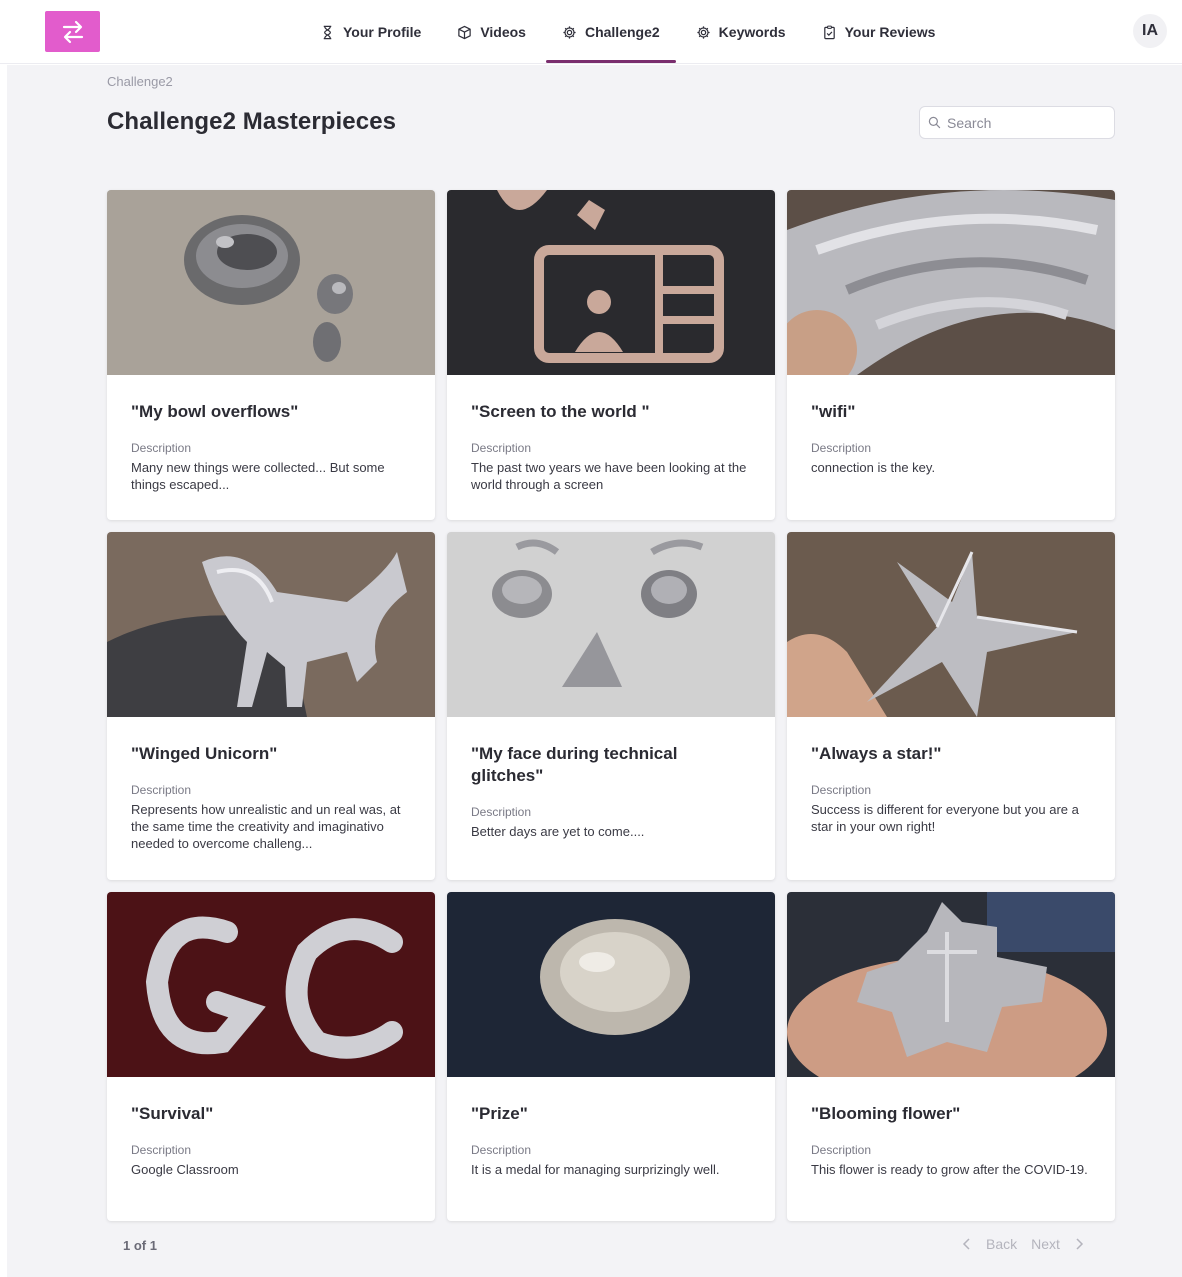  Describe the element at coordinates (833, 411) in the screenshot. I see `card-title: "wifi"` at that location.